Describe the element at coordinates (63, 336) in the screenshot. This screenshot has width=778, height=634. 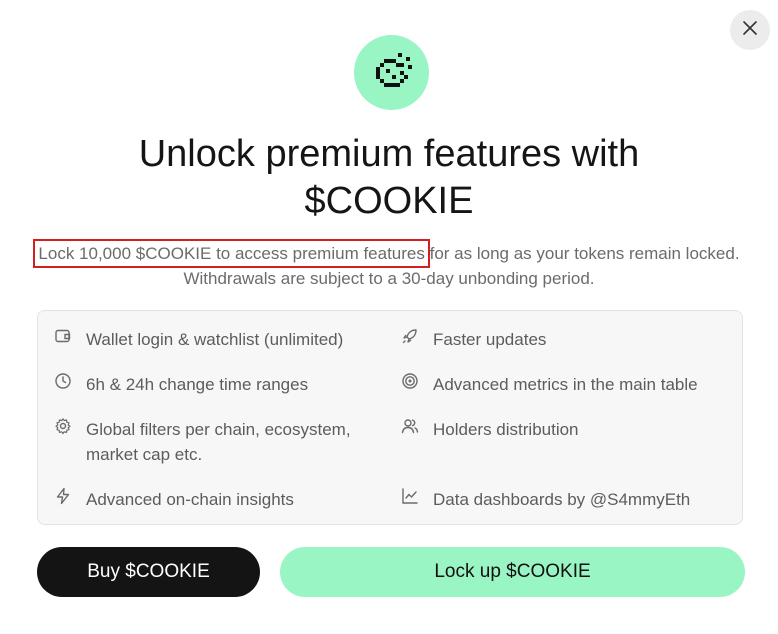
I see `wallet-icon` at that location.